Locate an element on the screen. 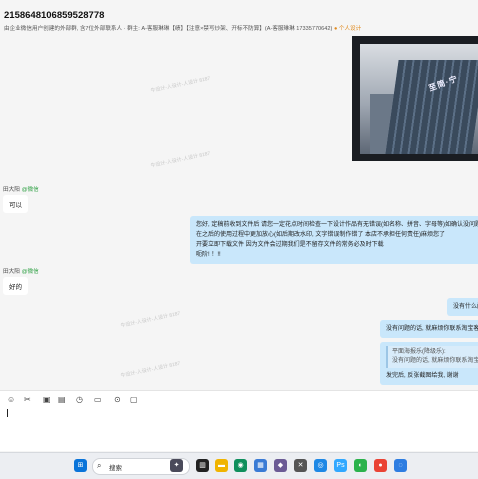 The height and width of the screenshot is (479, 478). image-icon: ▣ is located at coordinates (47, 399).